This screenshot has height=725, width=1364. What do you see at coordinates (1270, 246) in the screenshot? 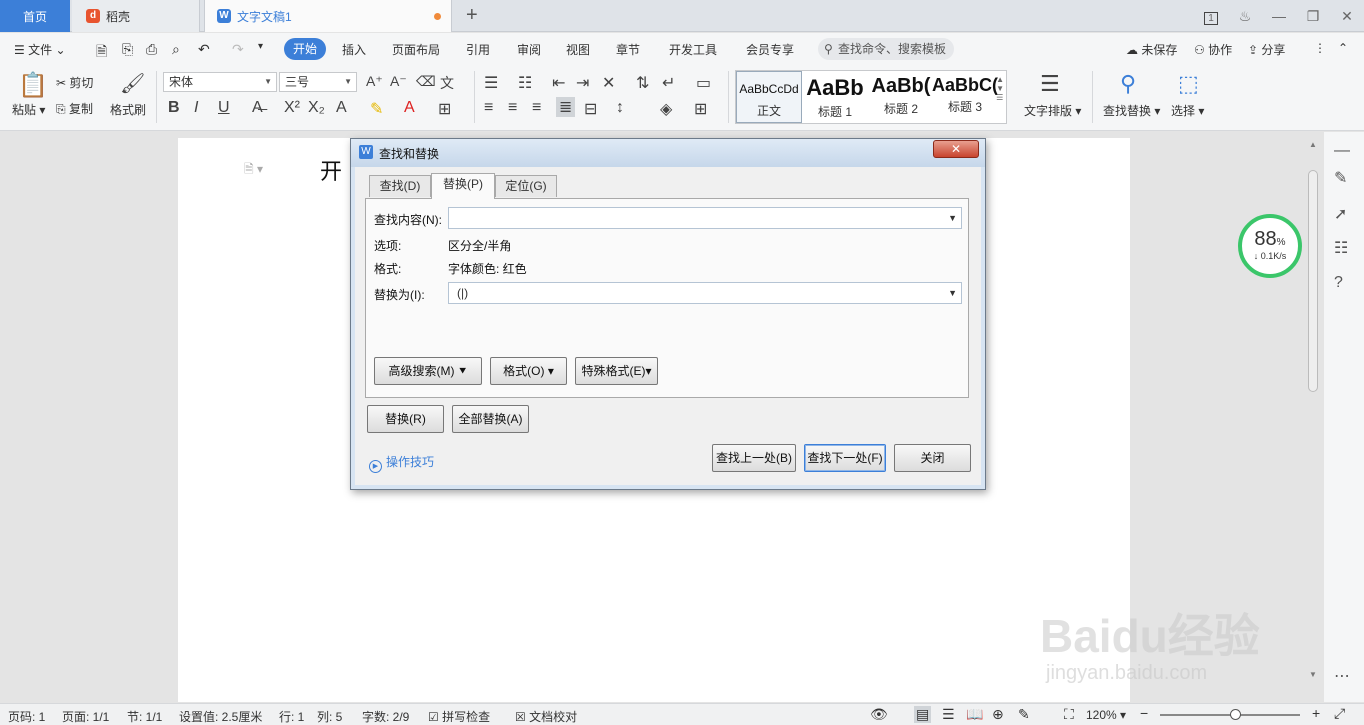
I see `network-speed-widget: 88% ↓ 0.1K/s` at bounding box center [1270, 246].